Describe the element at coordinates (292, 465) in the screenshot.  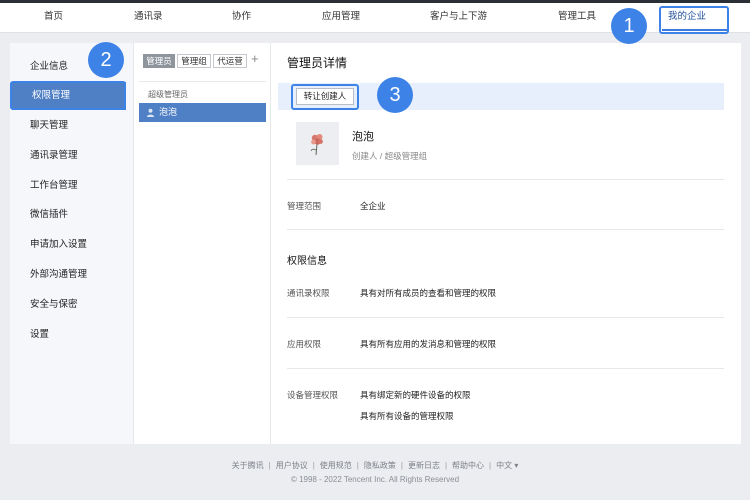
I see `footer-link-user-agreement: 用户协议` at that location.